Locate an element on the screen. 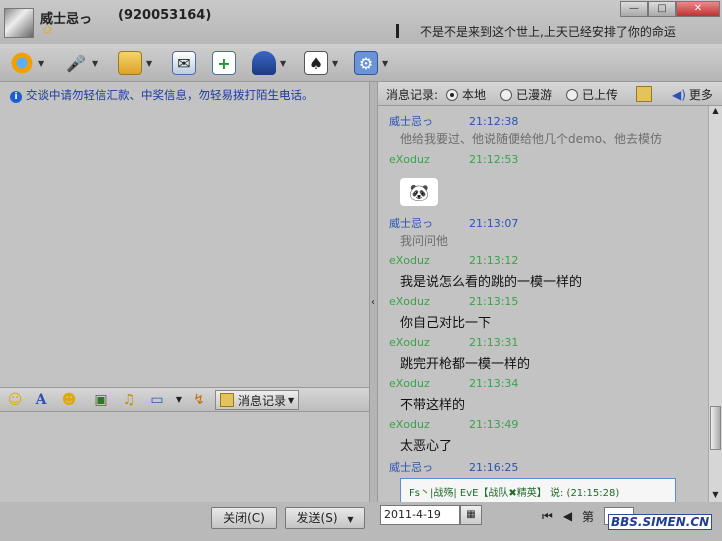 The image size is (722, 541). page-label: 第 is located at coordinates (588, 516).